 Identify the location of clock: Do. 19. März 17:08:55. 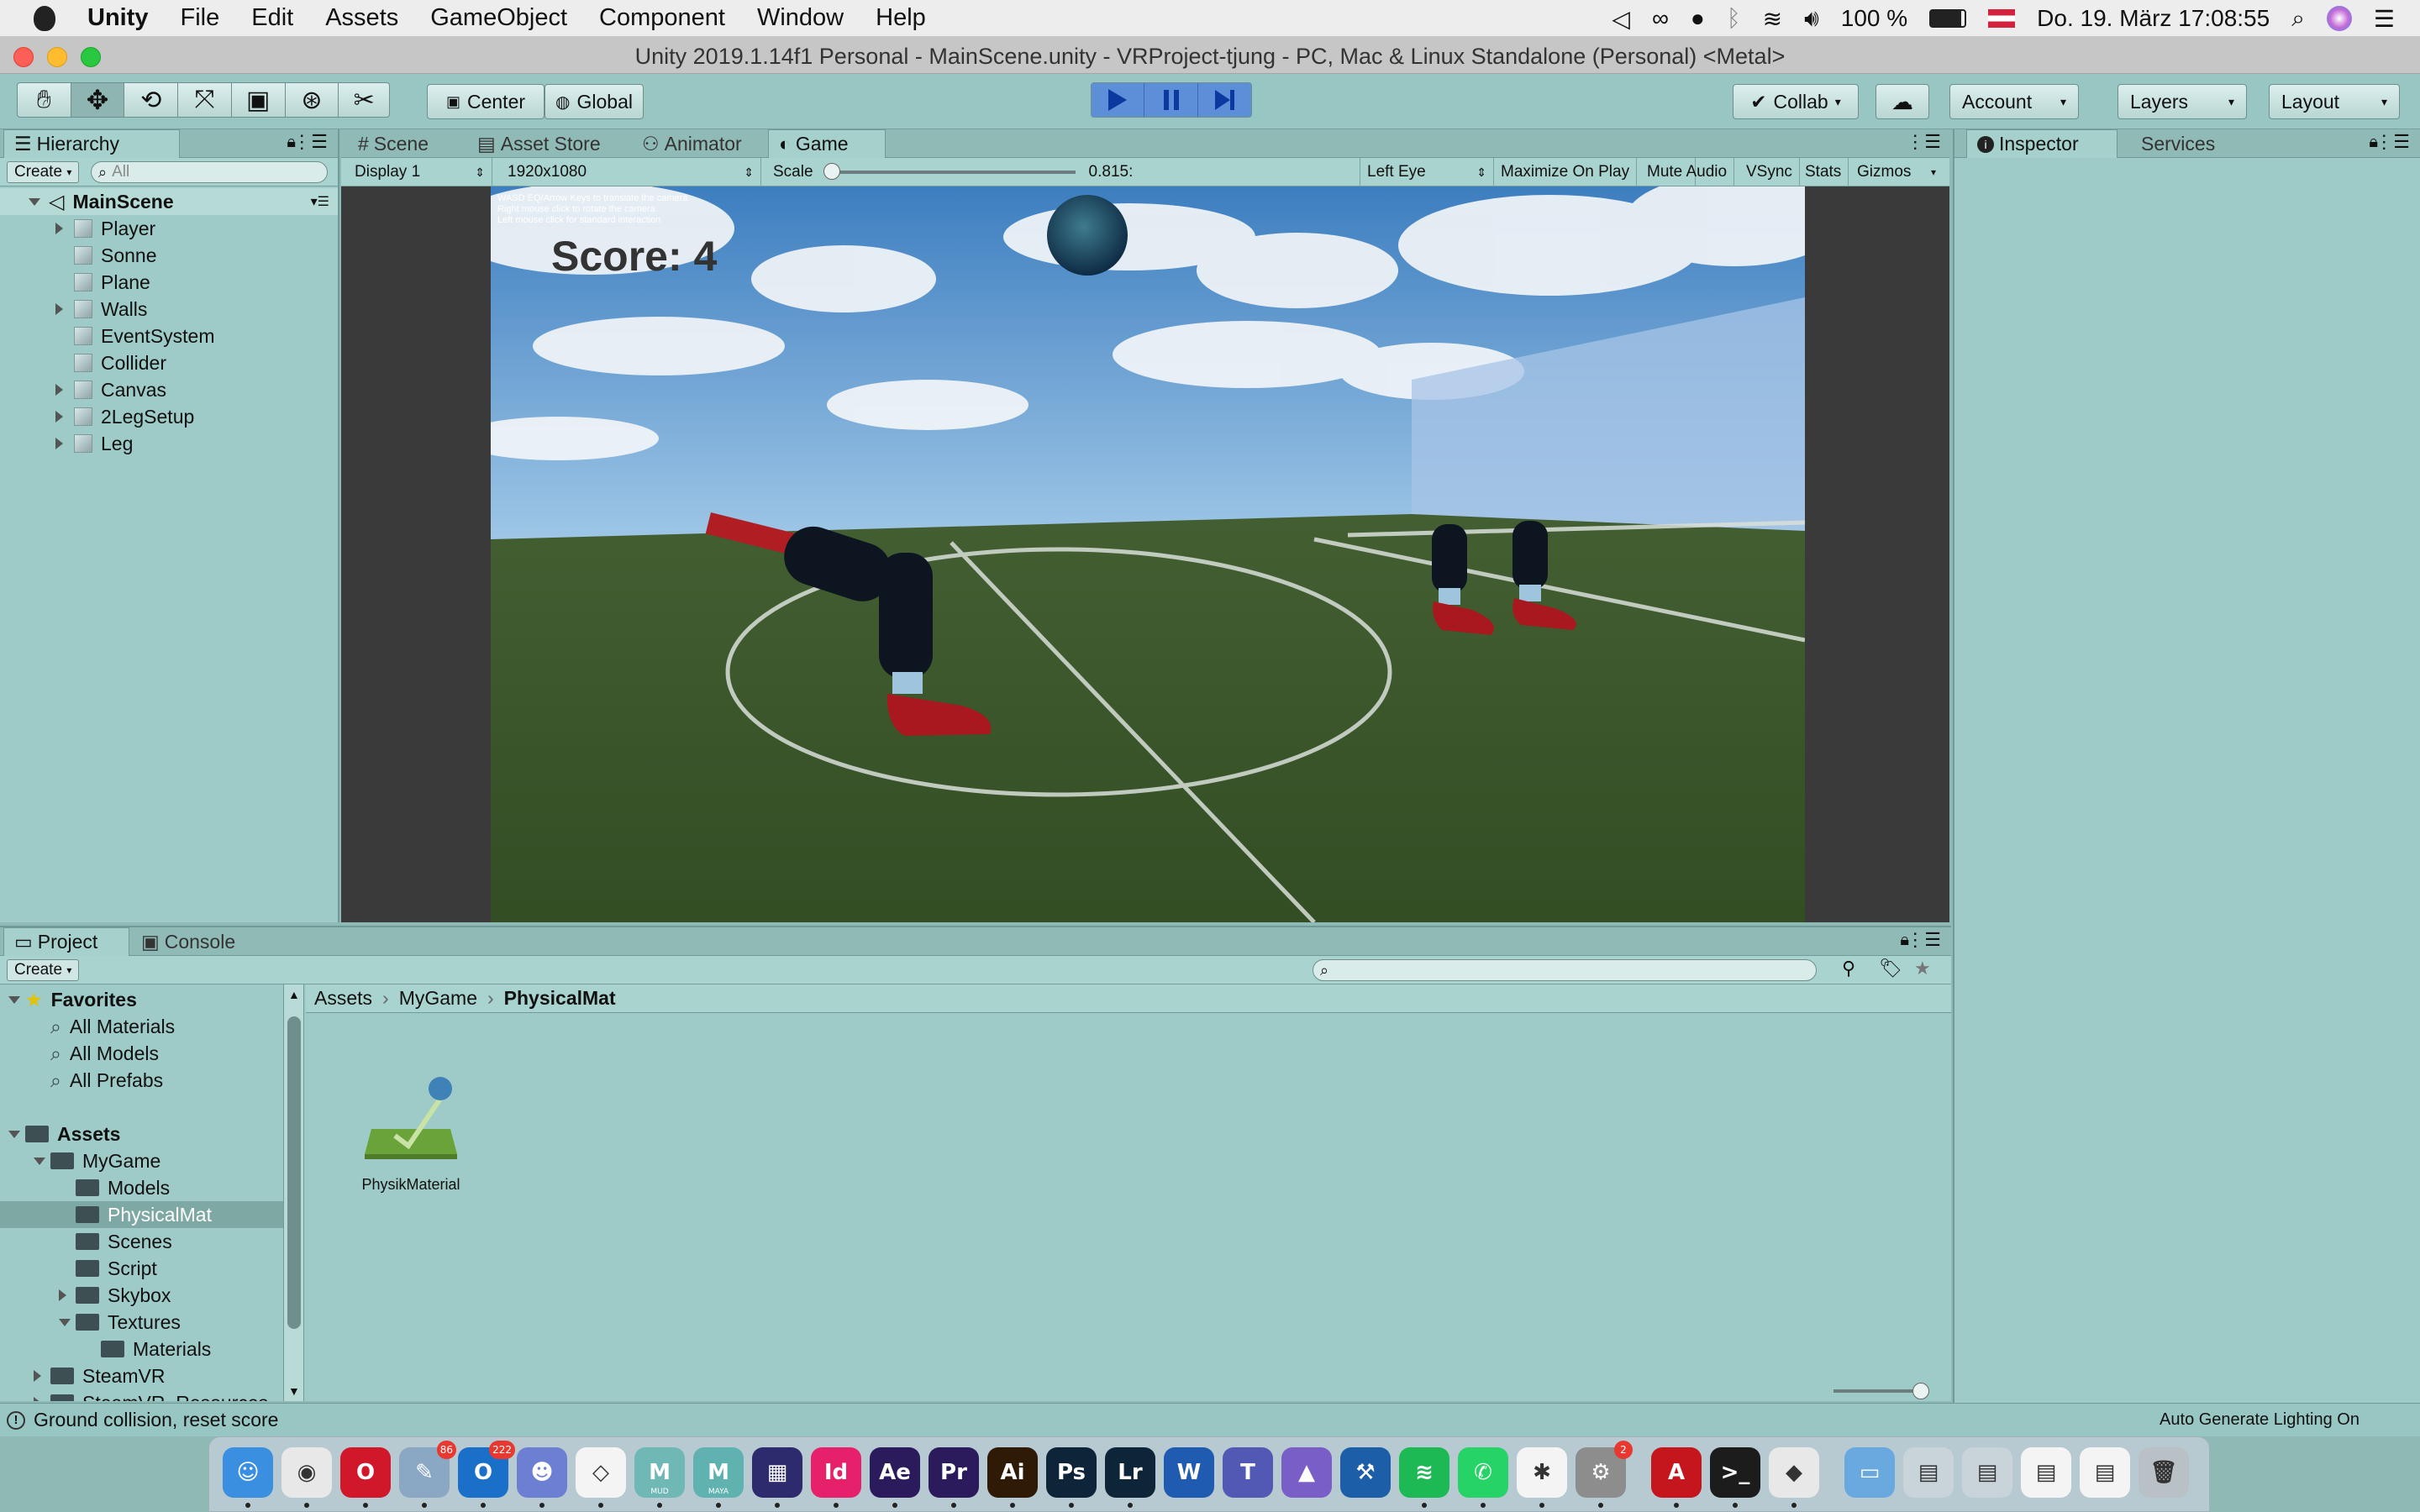
(2153, 18).